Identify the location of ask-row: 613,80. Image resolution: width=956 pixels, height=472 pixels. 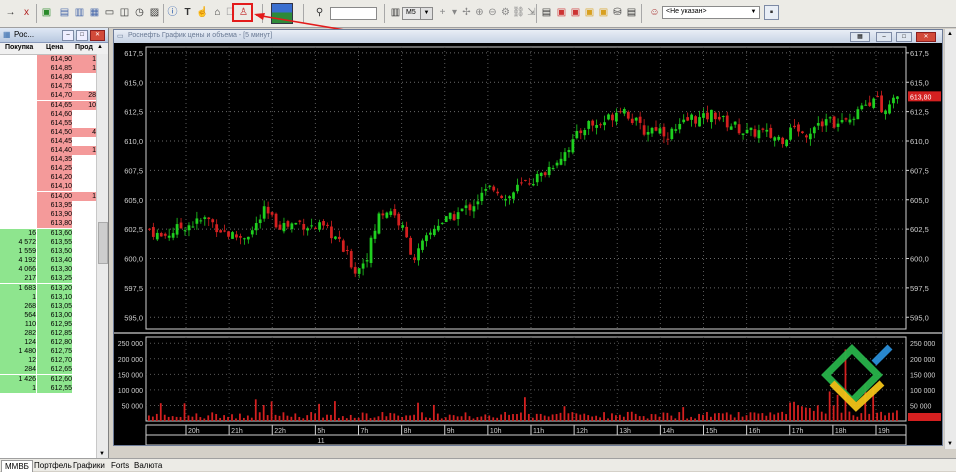
(48, 223).